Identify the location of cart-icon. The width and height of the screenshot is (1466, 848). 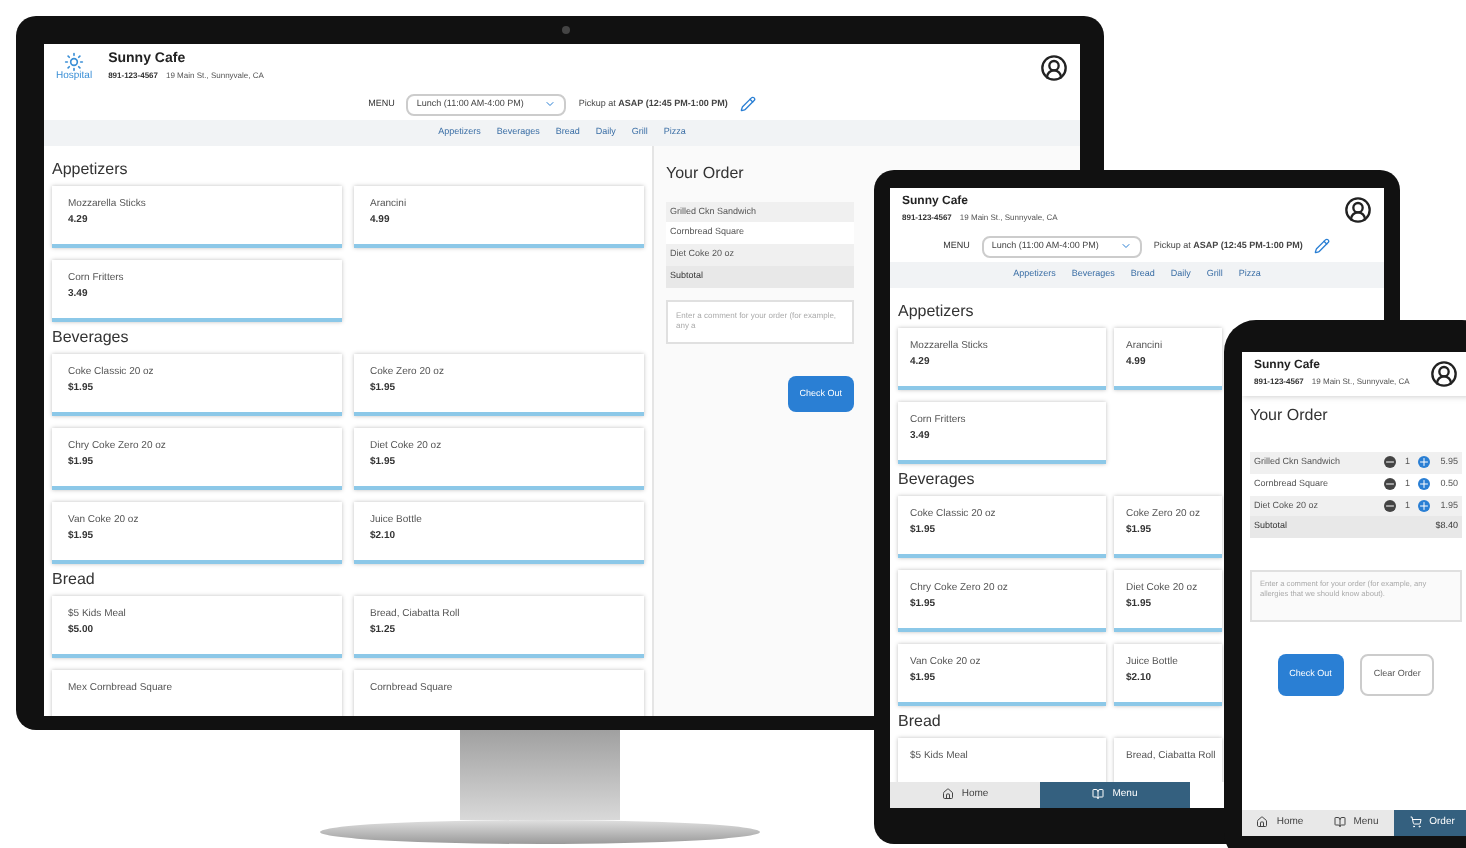
(1415, 822).